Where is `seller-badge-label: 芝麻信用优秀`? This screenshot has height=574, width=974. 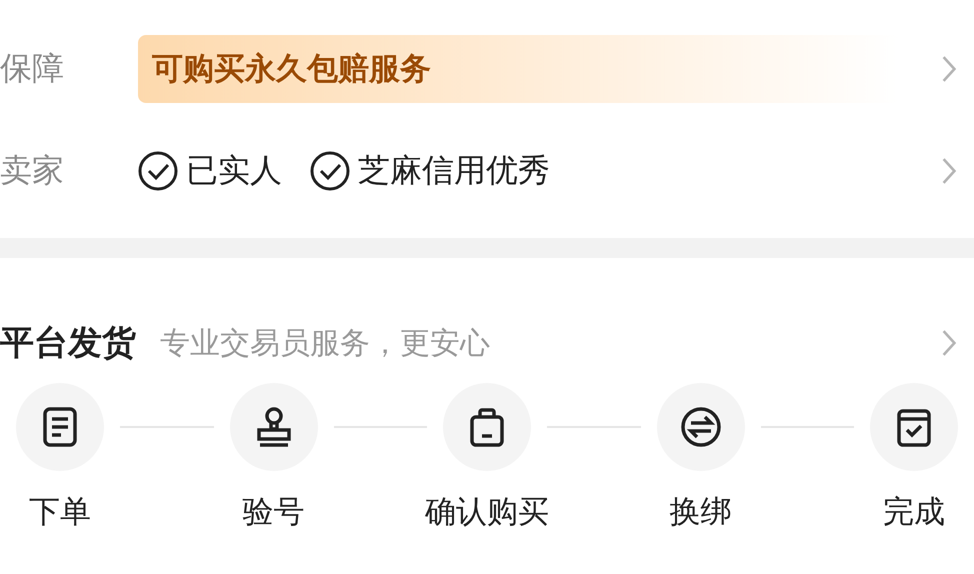
seller-badge-label: 芝麻信用优秀 is located at coordinates (454, 170).